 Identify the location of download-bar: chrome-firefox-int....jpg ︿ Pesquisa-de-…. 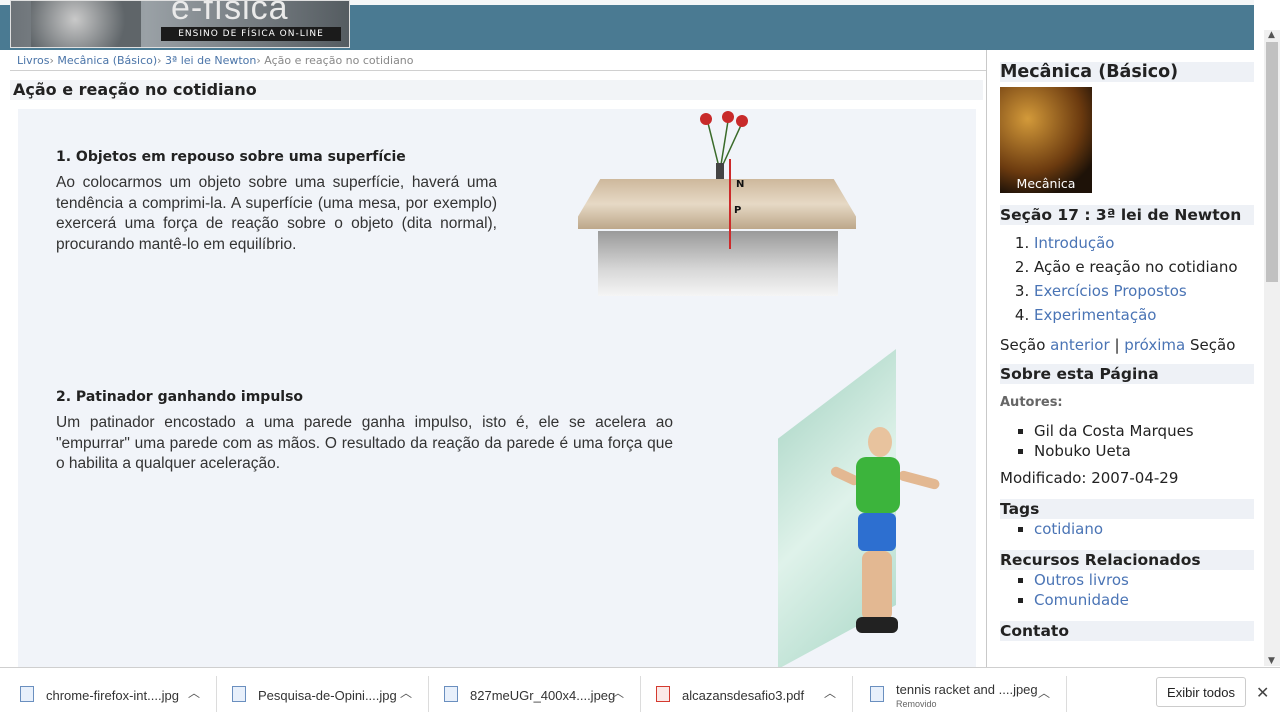
(640, 694).